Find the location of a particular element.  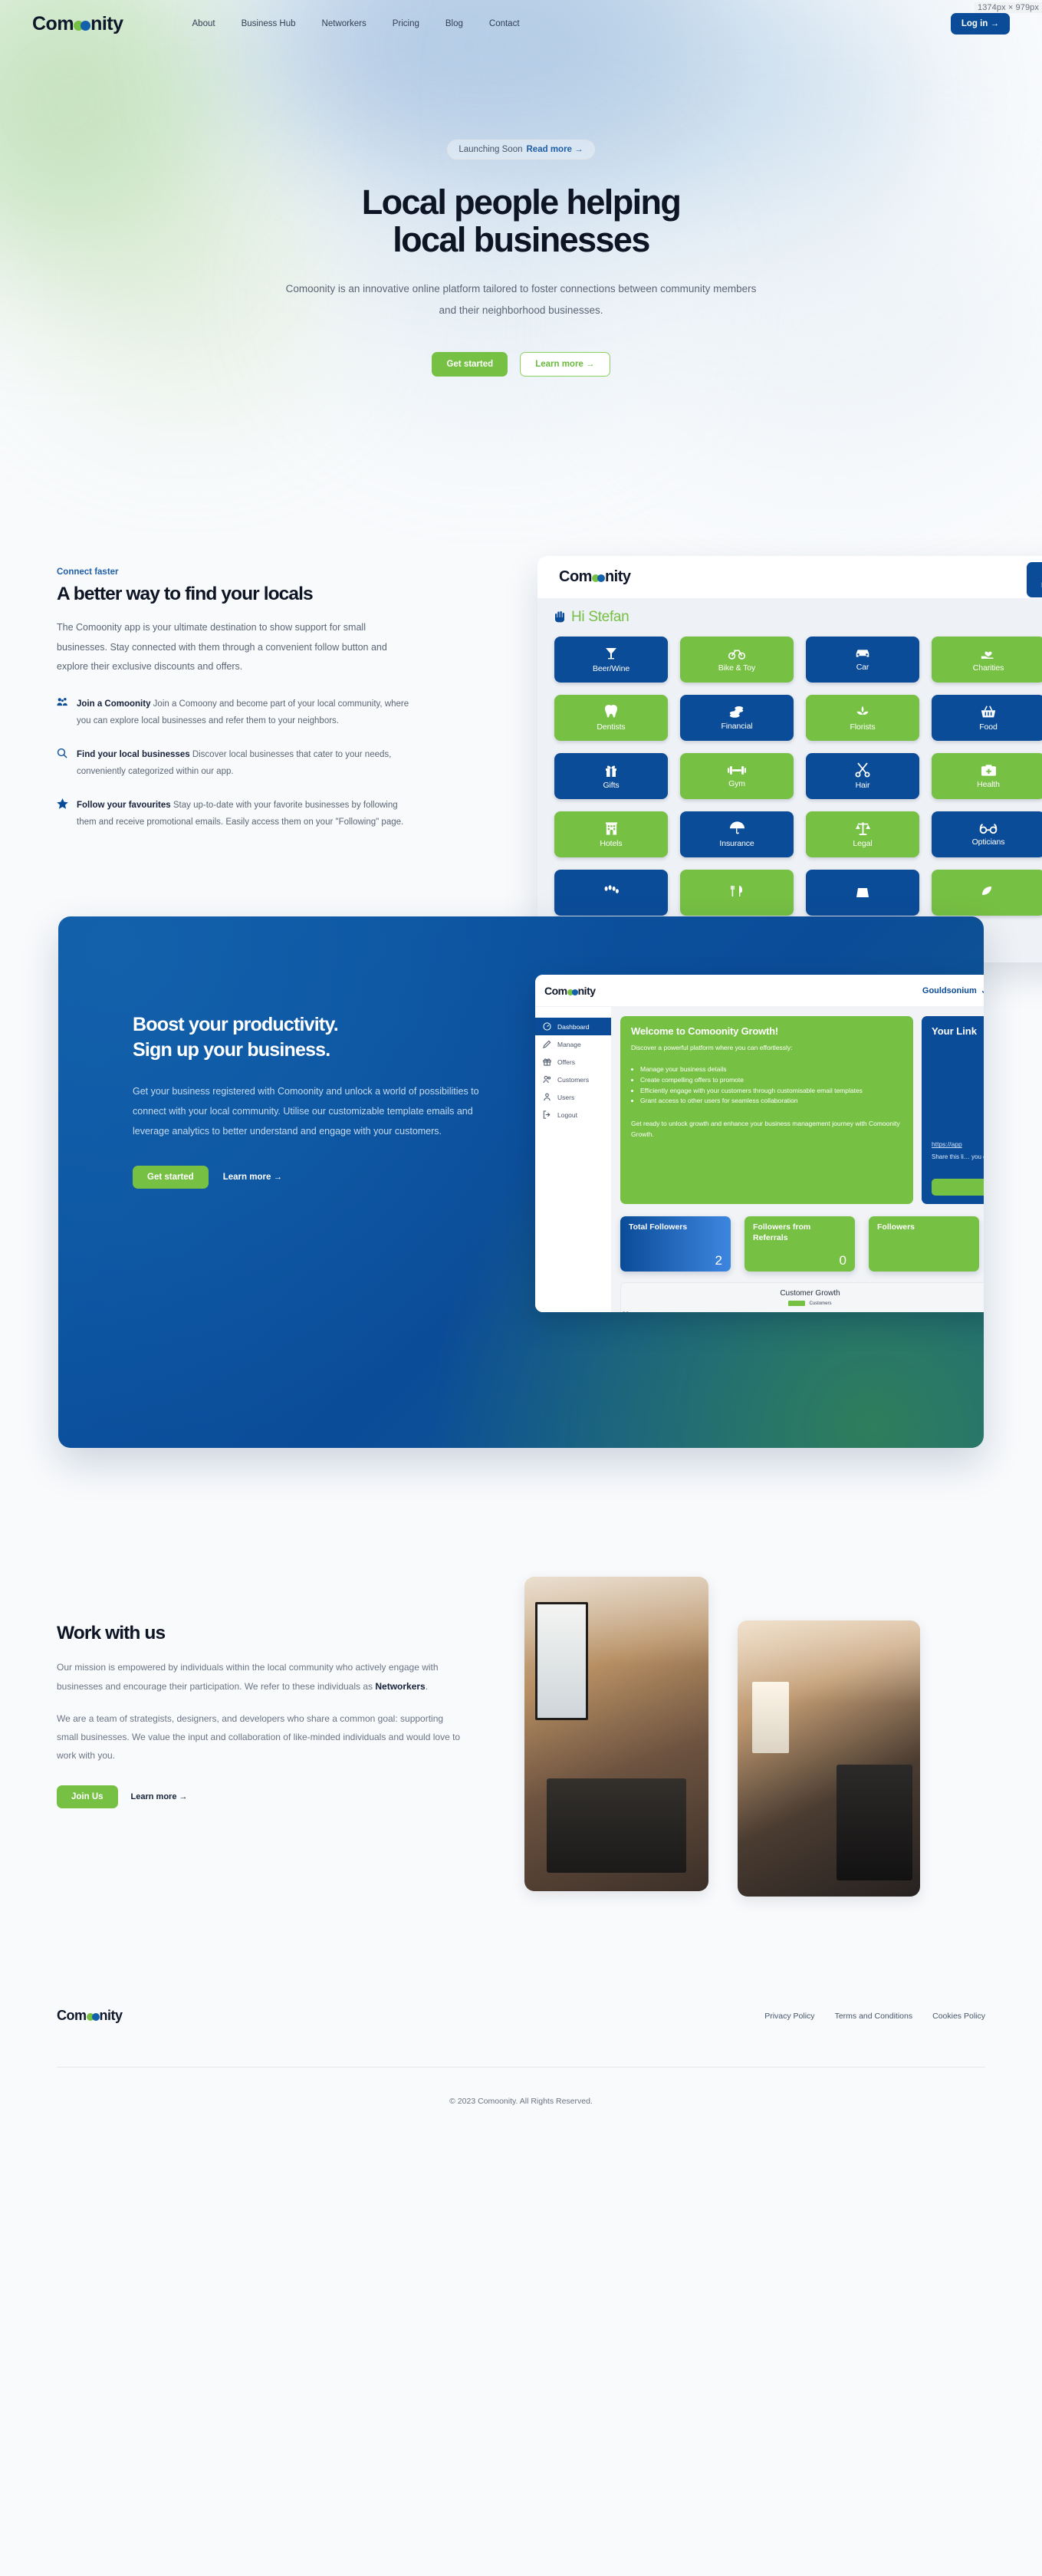

sidebar-item-label: Customers is located at coordinates (573, 1079).